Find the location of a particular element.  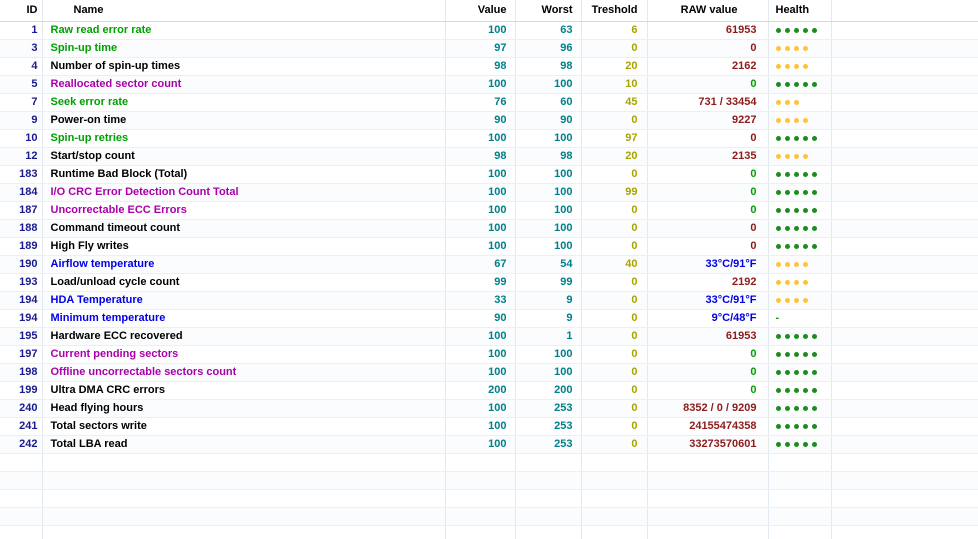

attribute-id-cell: 189 is located at coordinates (21, 246).